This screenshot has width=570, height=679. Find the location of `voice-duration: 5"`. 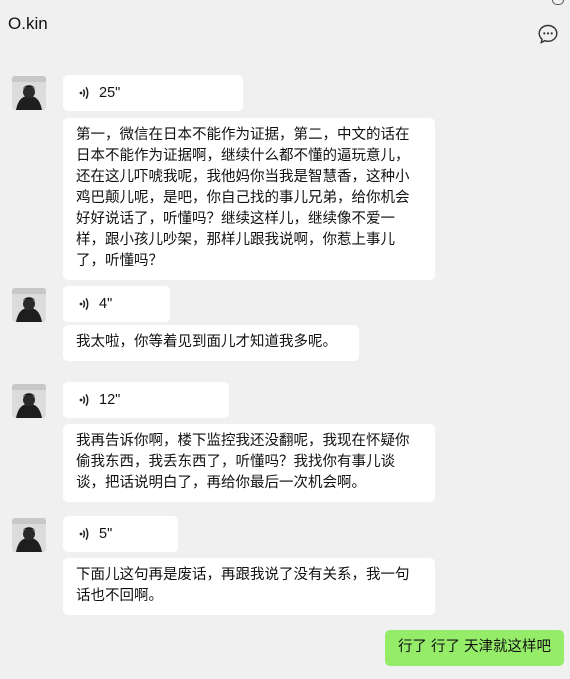

voice-duration: 5" is located at coordinates (106, 533).